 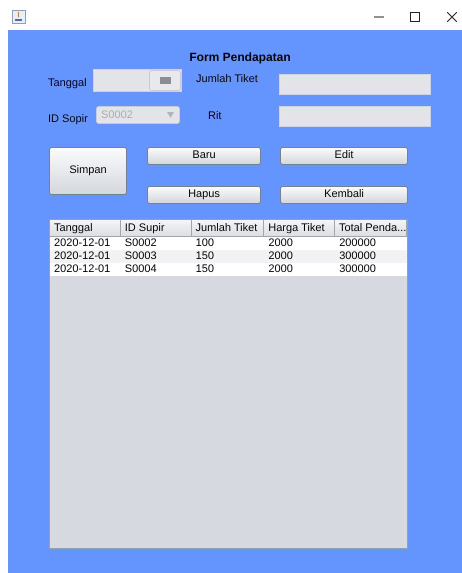 What do you see at coordinates (68, 83) in the screenshot?
I see `tanggal-label: Tanggal` at bounding box center [68, 83].